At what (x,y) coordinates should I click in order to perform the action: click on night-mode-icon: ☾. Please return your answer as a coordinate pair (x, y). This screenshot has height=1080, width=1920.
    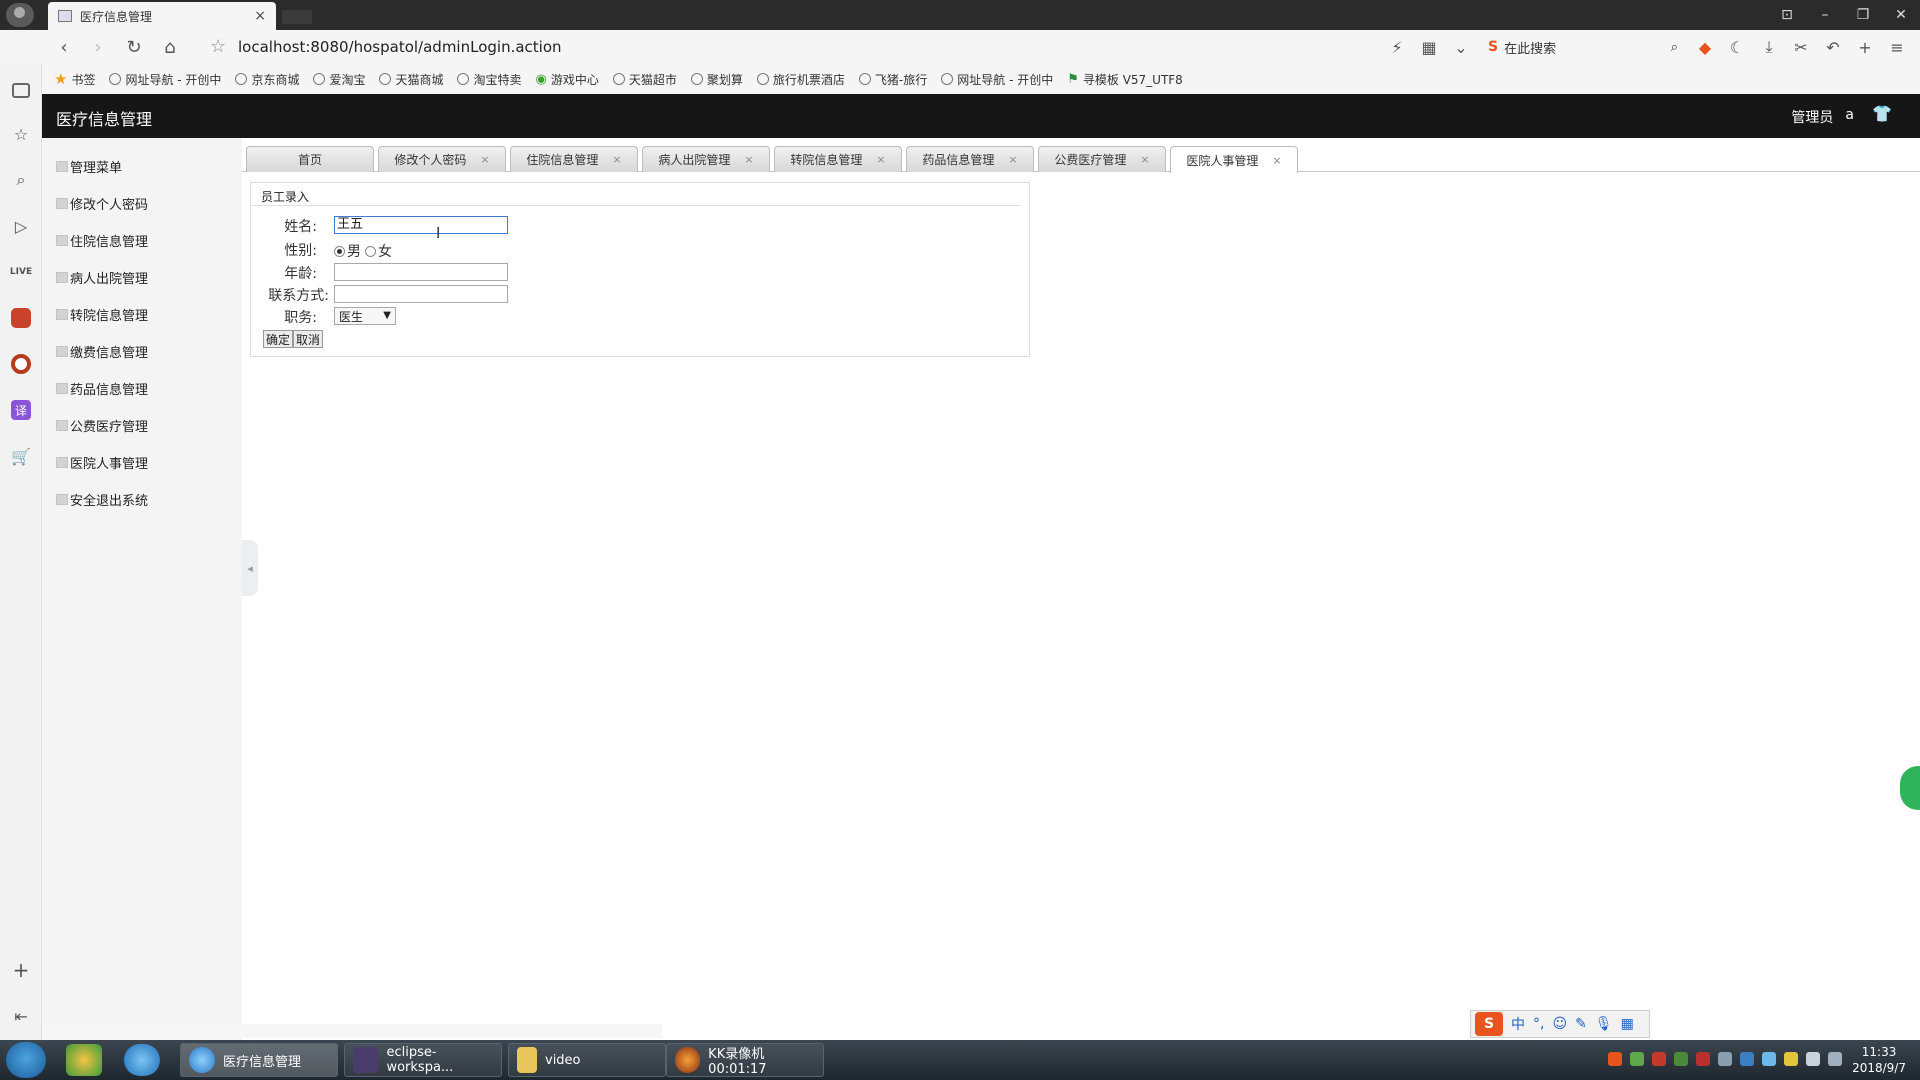
    Looking at the image, I should click on (1737, 47).